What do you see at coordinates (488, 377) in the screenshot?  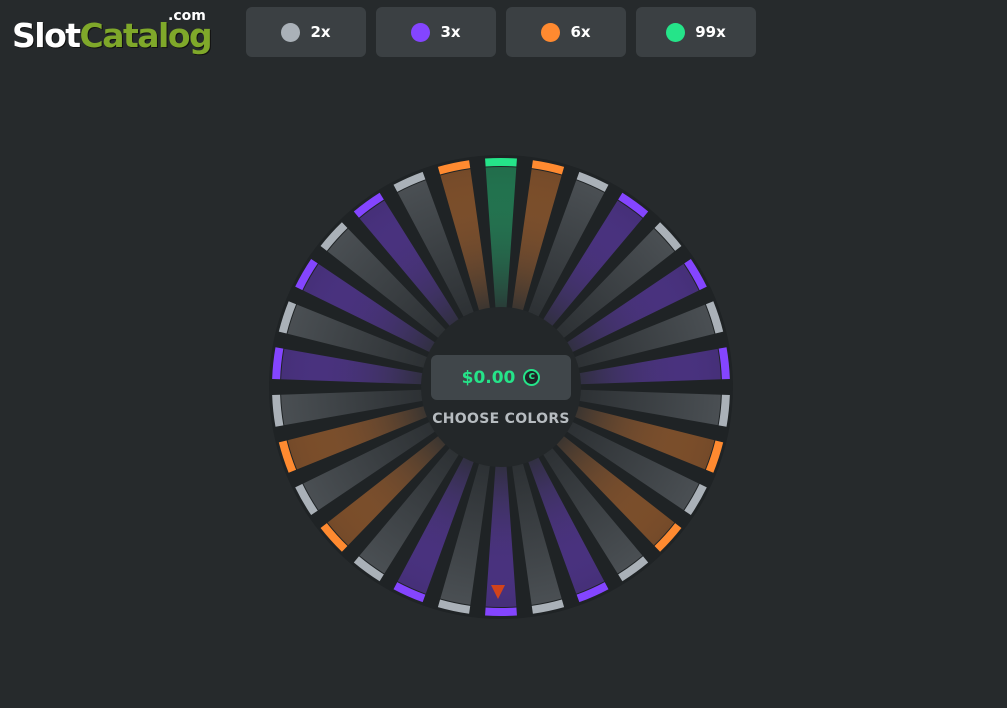 I see `balance-amount: $0.00` at bounding box center [488, 377].